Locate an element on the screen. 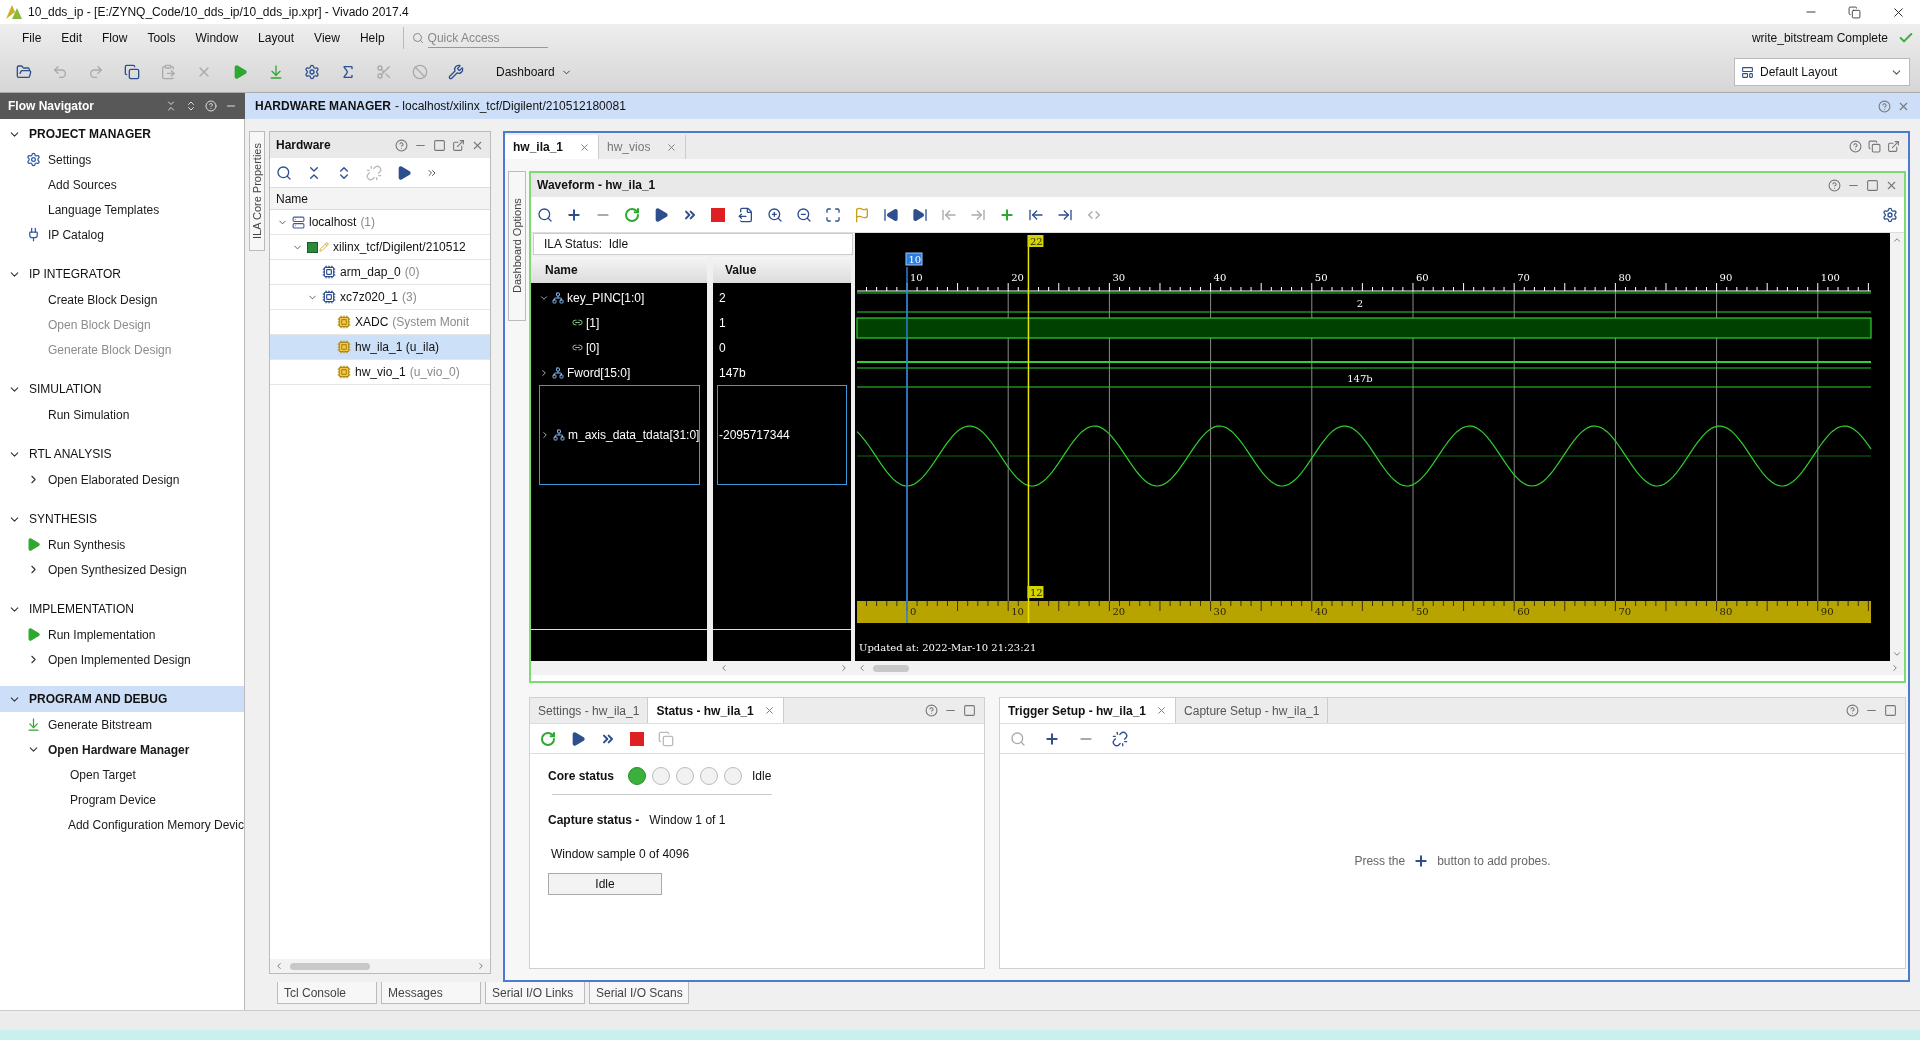 Image resolution: width=1920 pixels, height=1040 pixels. signal-name: [1] is located at coordinates (565, 322).